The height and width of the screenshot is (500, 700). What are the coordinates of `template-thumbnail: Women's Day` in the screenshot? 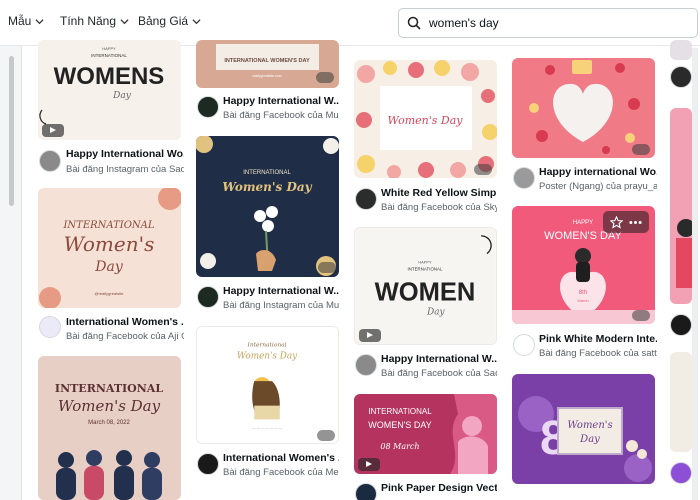 It's located at (425, 119).